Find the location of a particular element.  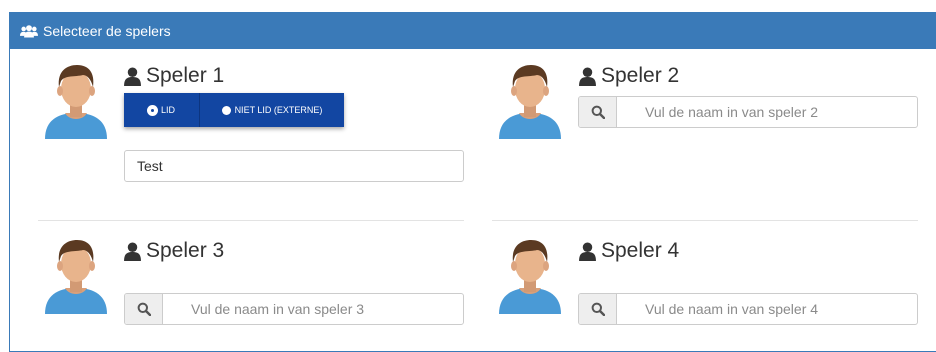

membership-option-niet-lid: NIET LID (EXTERNE) is located at coordinates (272, 110).